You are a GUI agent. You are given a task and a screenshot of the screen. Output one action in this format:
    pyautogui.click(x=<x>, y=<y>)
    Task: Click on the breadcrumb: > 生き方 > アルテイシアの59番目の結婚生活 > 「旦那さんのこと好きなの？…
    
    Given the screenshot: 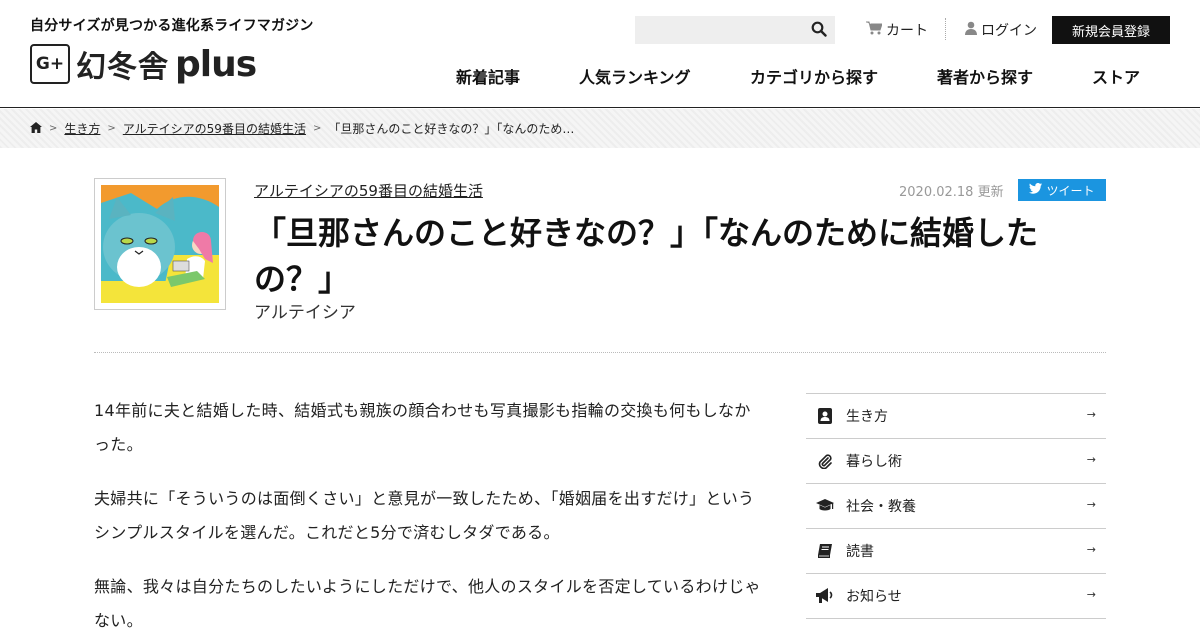 What is the action you would take?
    pyautogui.click(x=600, y=128)
    